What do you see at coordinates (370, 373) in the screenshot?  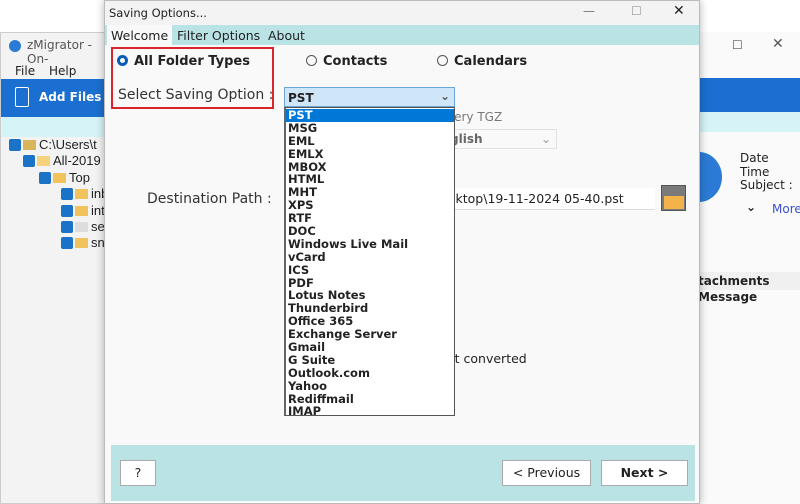 I see `option-outlook-com: Outlook.com` at bounding box center [370, 373].